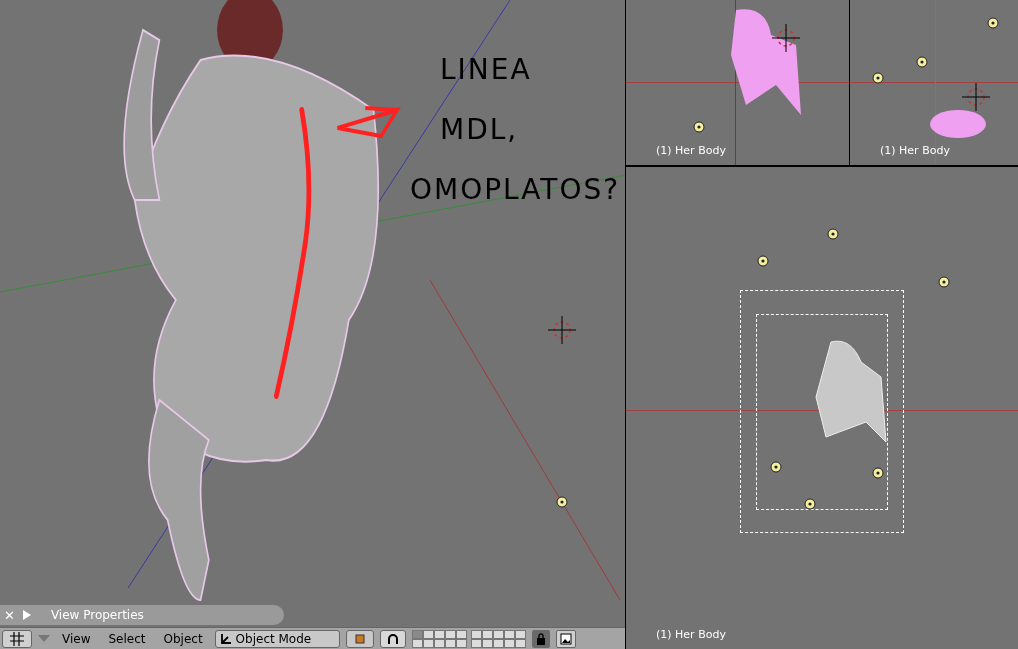  I want to click on image-icon, so click(565, 638).